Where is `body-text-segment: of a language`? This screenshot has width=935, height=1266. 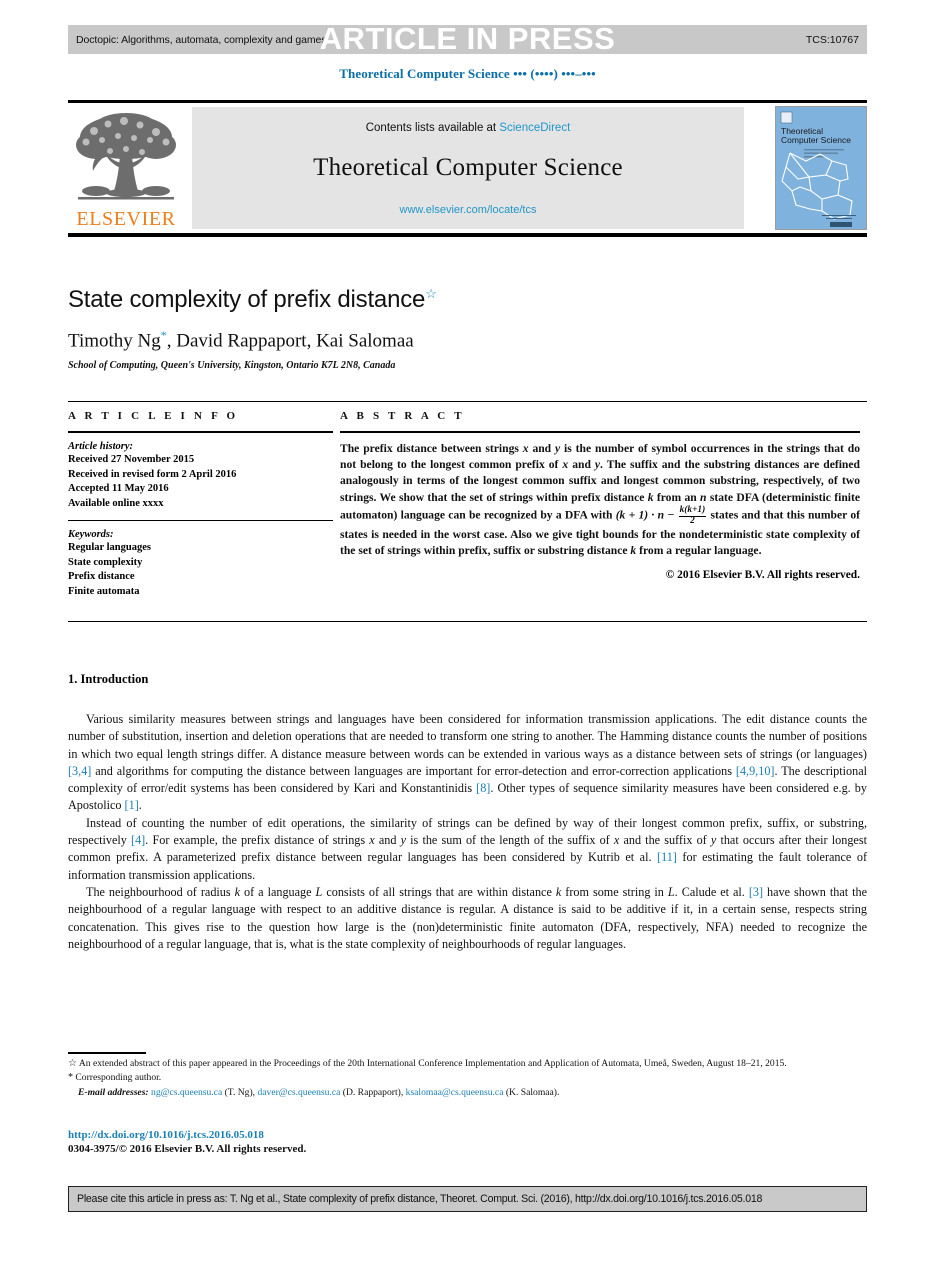
body-text-segment: of a language is located at coordinates (278, 891).